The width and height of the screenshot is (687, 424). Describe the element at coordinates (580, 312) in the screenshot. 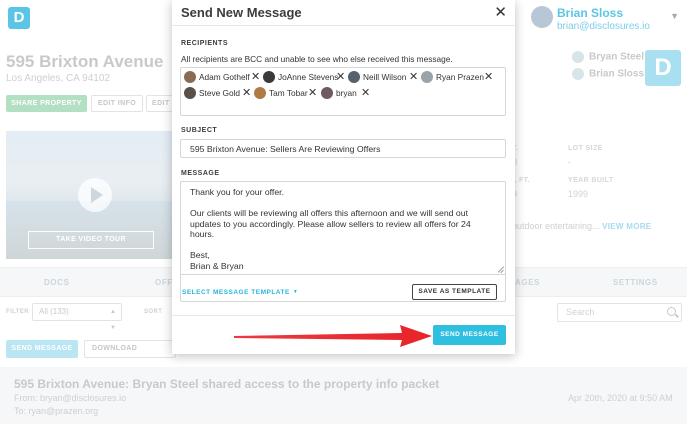

I see `search-placeholder: Search` at that location.